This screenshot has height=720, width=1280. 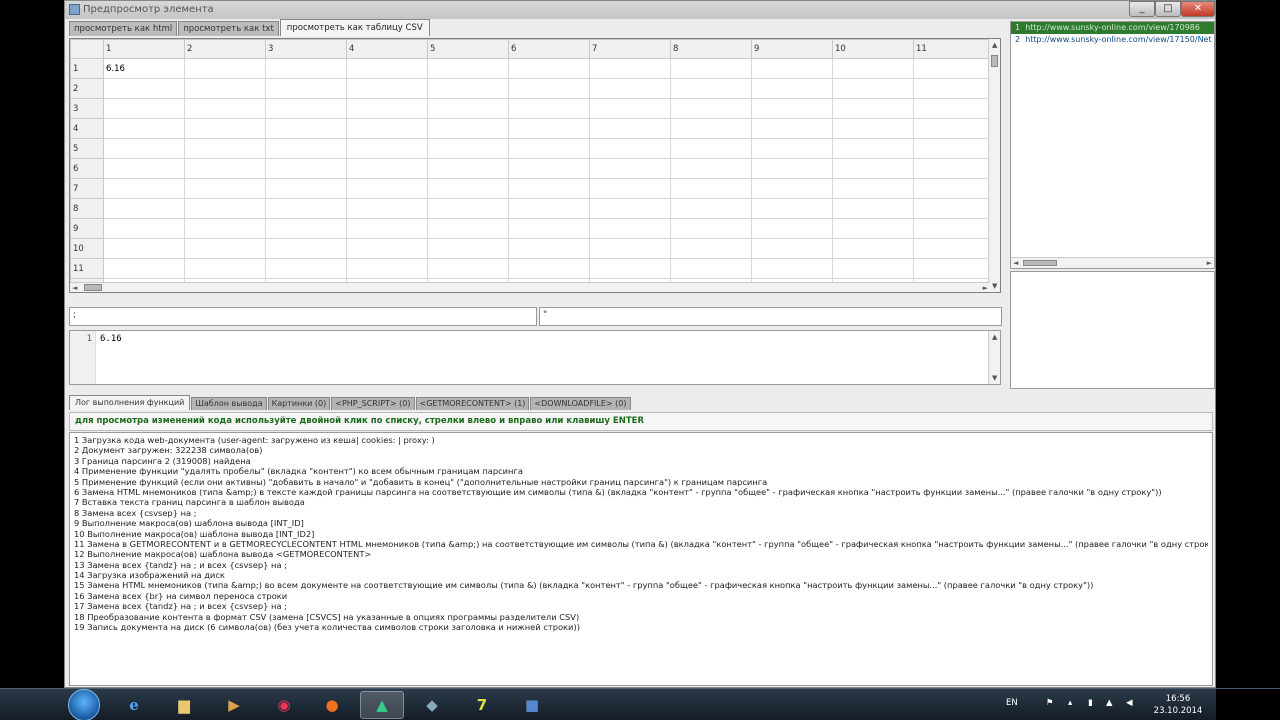 What do you see at coordinates (432, 705) in the screenshot?
I see `tool-icon: ◆` at bounding box center [432, 705].